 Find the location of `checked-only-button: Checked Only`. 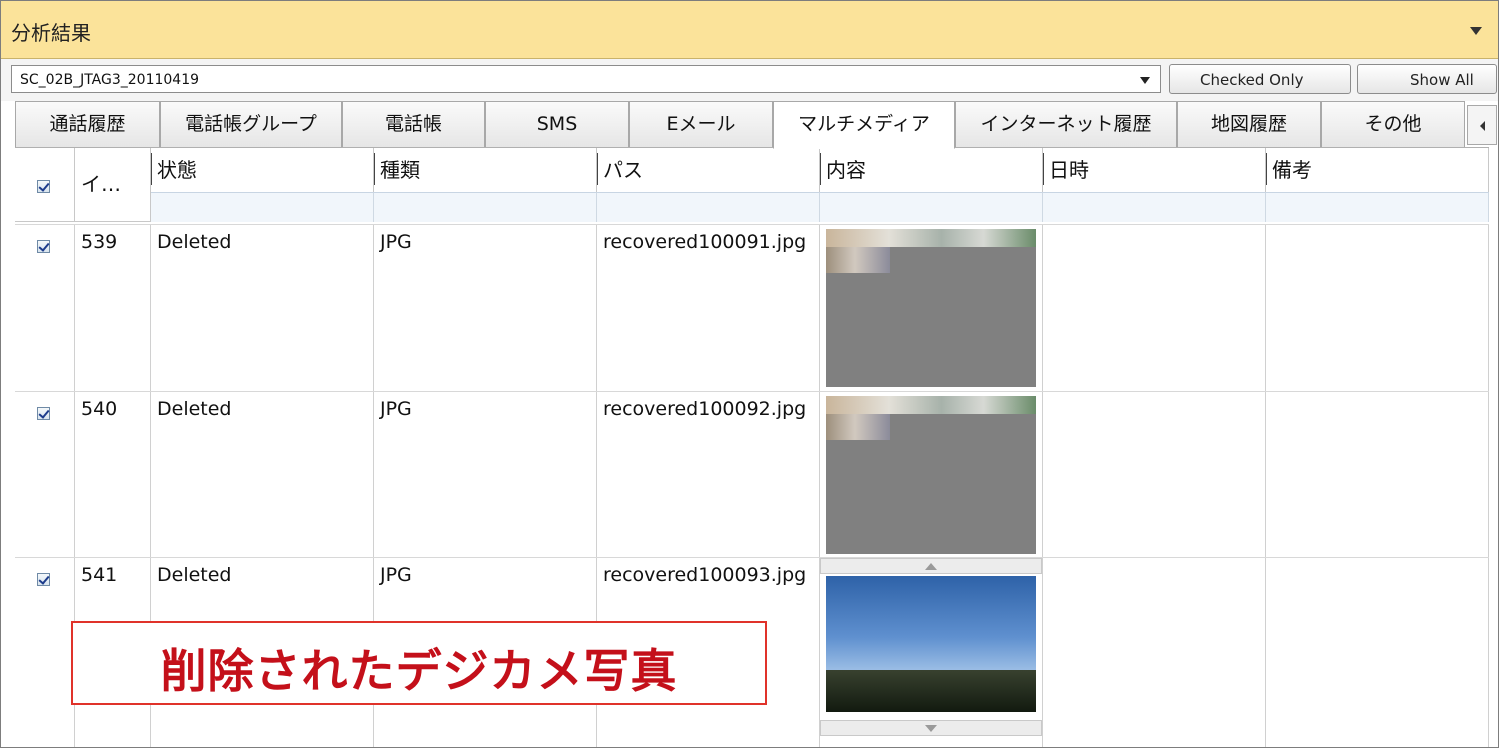

checked-only-button: Checked Only is located at coordinates (1260, 79).